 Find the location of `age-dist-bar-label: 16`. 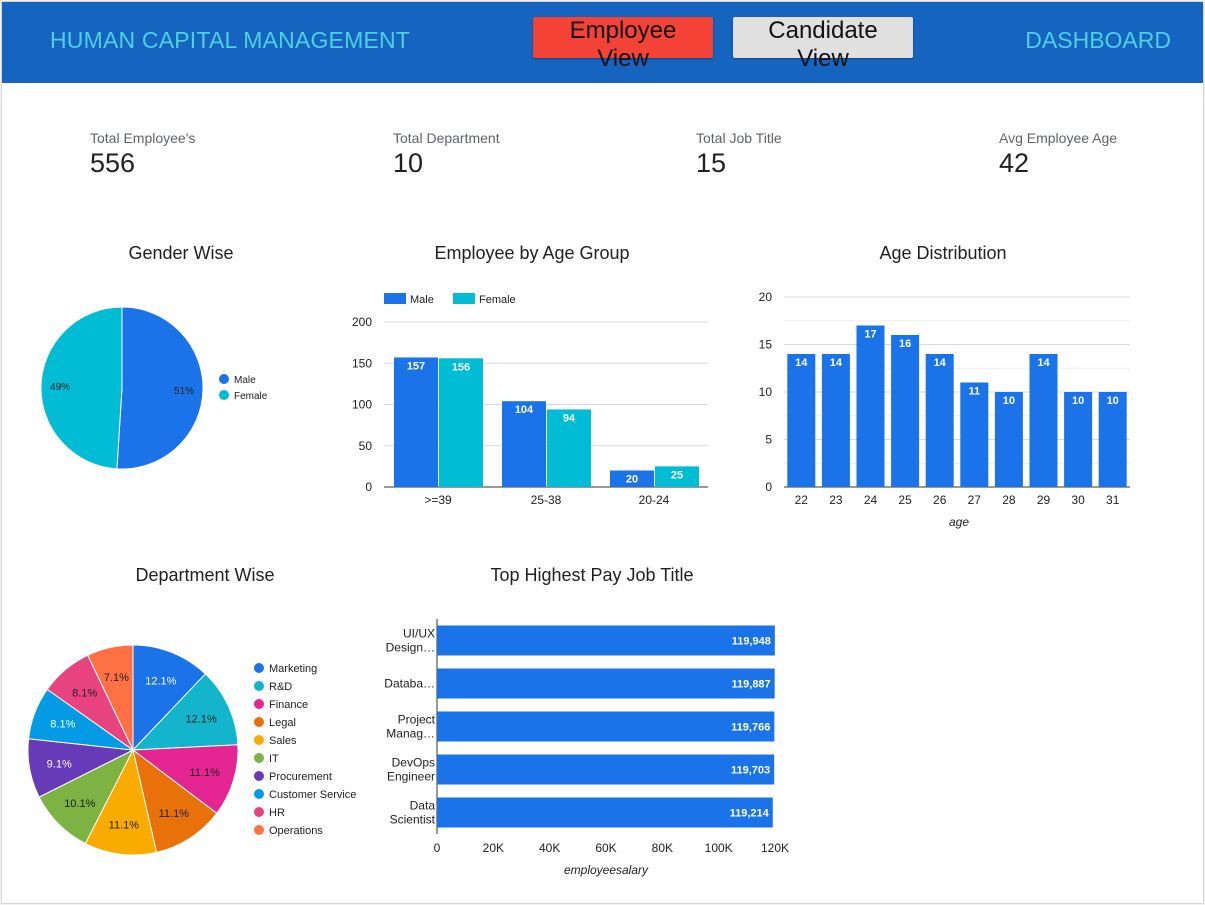

age-dist-bar-label: 16 is located at coordinates (905, 344).